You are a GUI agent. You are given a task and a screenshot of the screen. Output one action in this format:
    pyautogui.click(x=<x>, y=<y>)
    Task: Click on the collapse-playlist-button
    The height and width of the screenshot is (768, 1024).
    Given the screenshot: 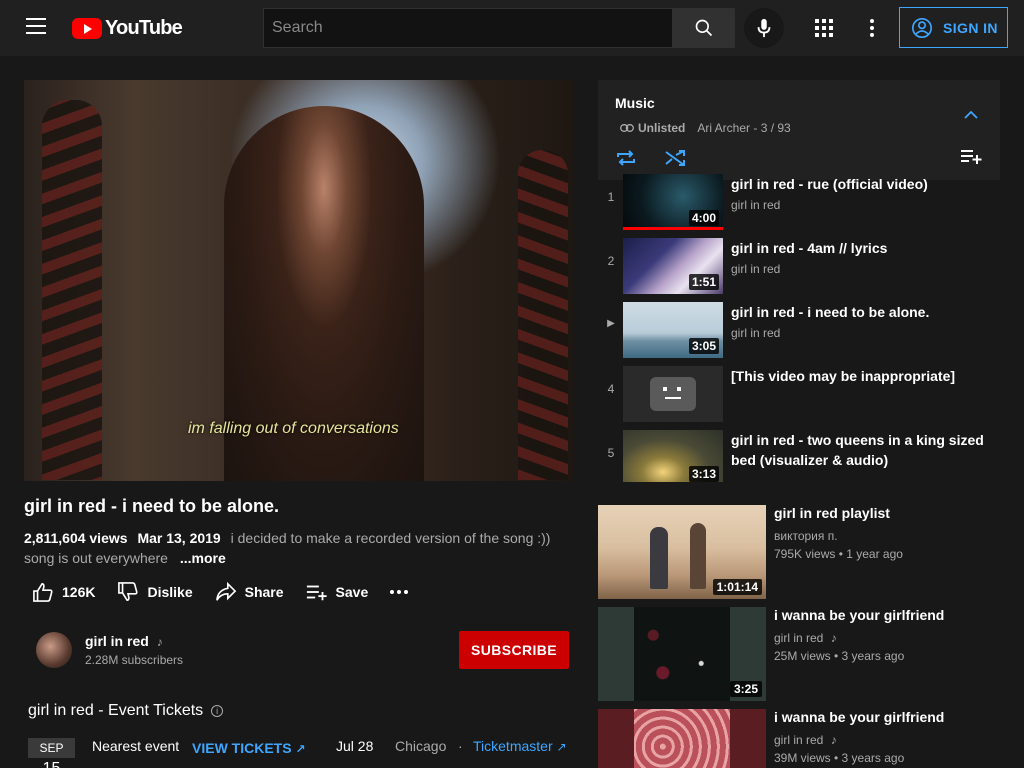 What is the action you would take?
    pyautogui.click(x=971, y=115)
    